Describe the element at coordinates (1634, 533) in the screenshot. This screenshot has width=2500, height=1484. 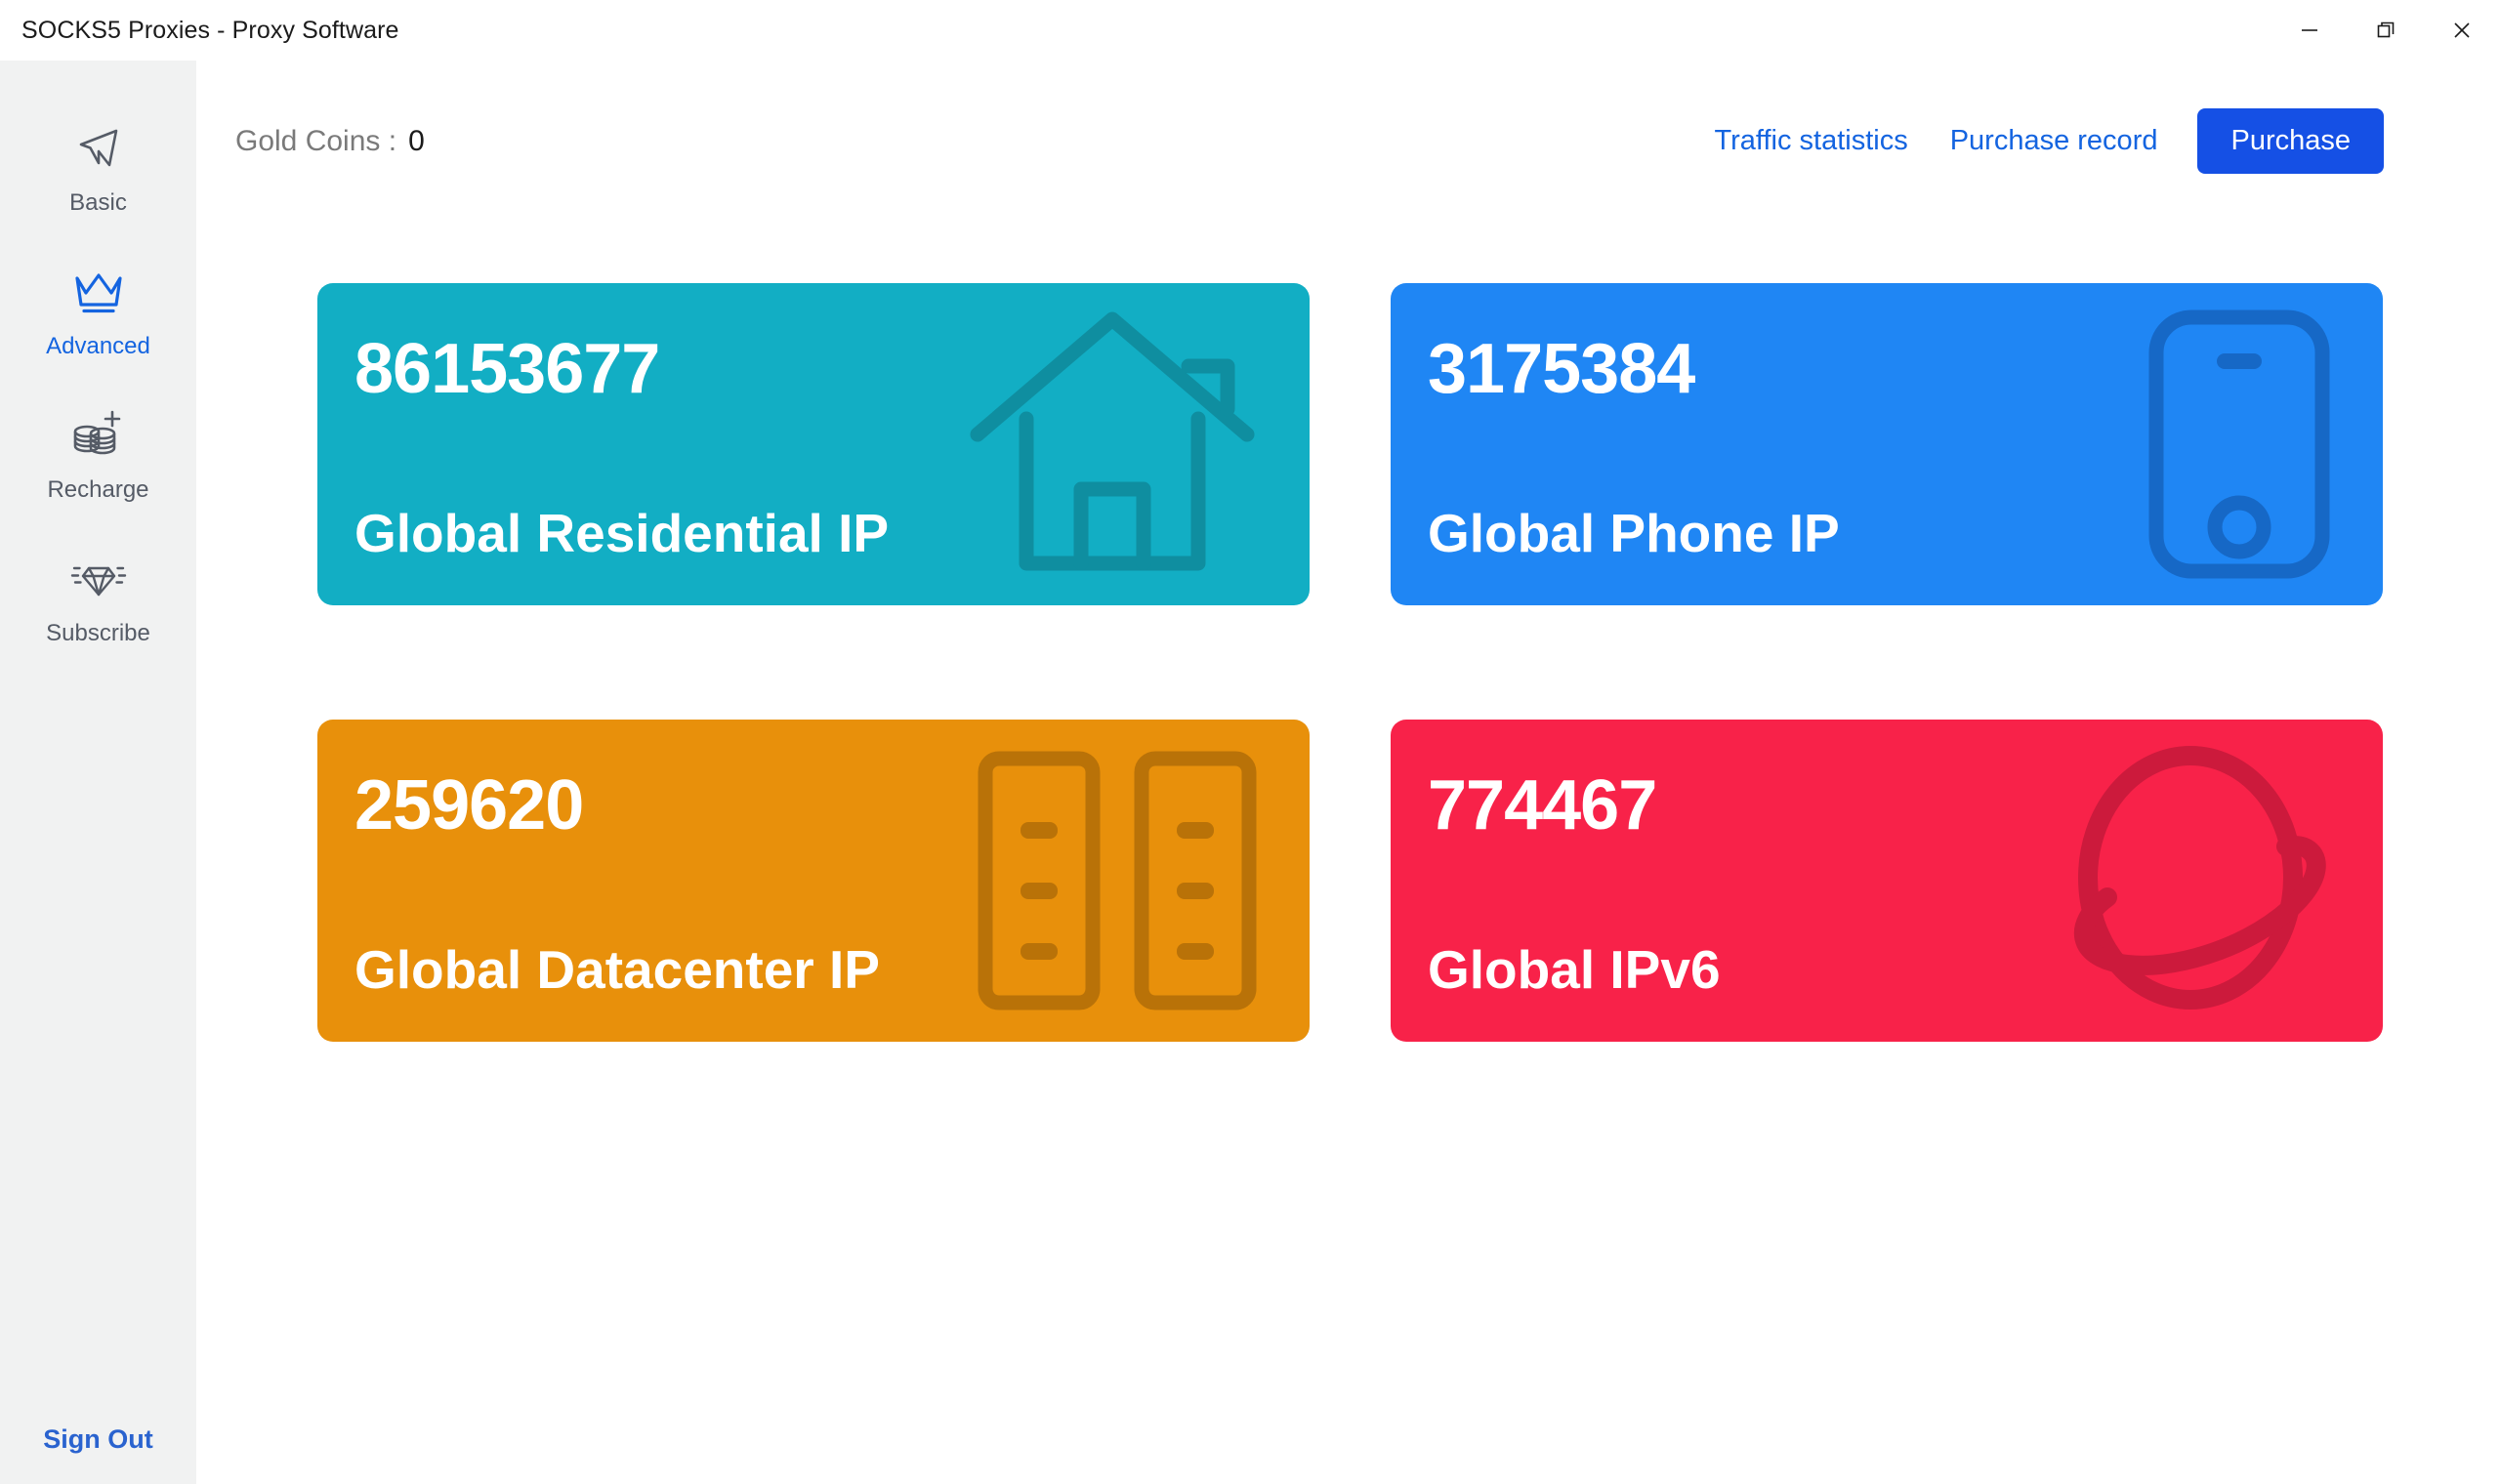
I see `card-title: Global Phone IP` at that location.